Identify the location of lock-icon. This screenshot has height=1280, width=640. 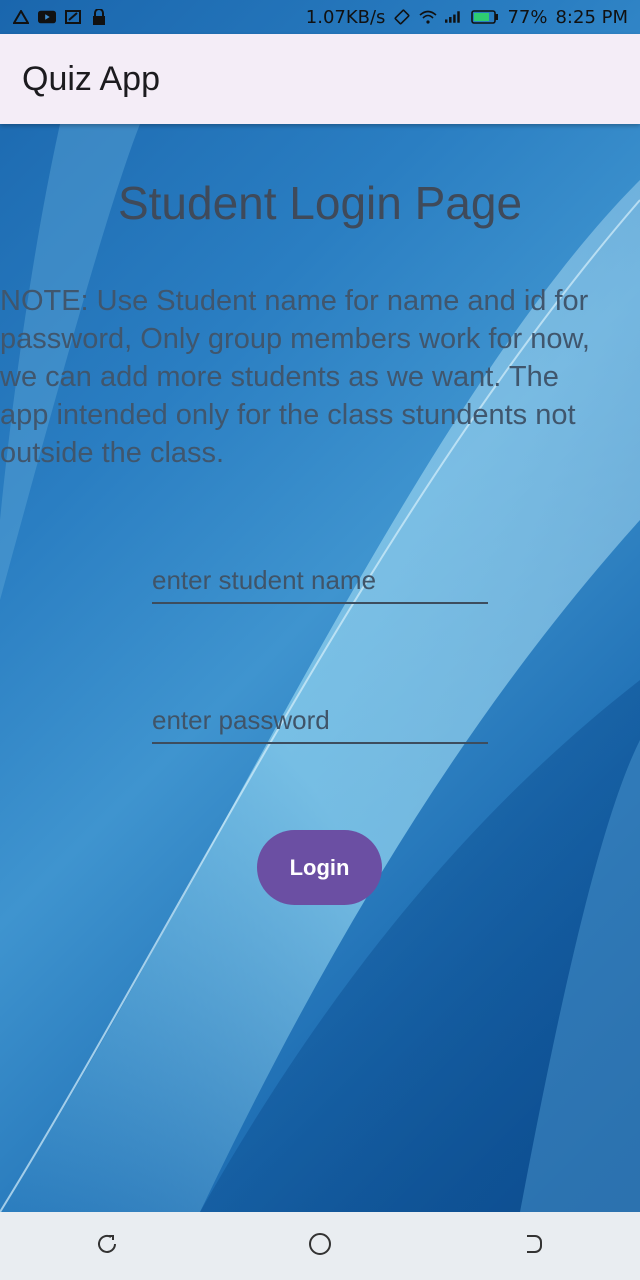
(99, 17).